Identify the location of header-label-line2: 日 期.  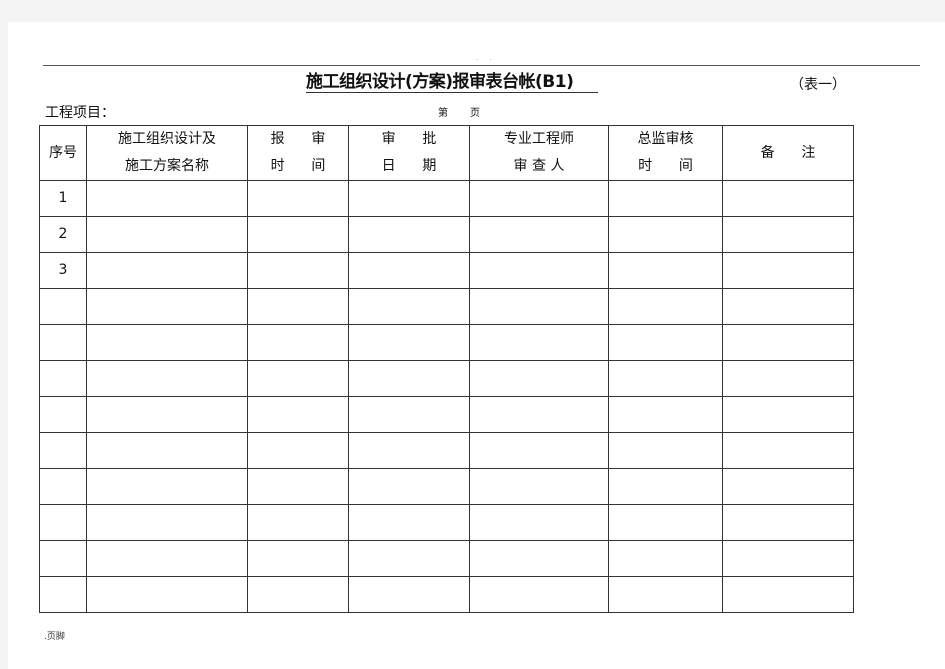
(409, 166).